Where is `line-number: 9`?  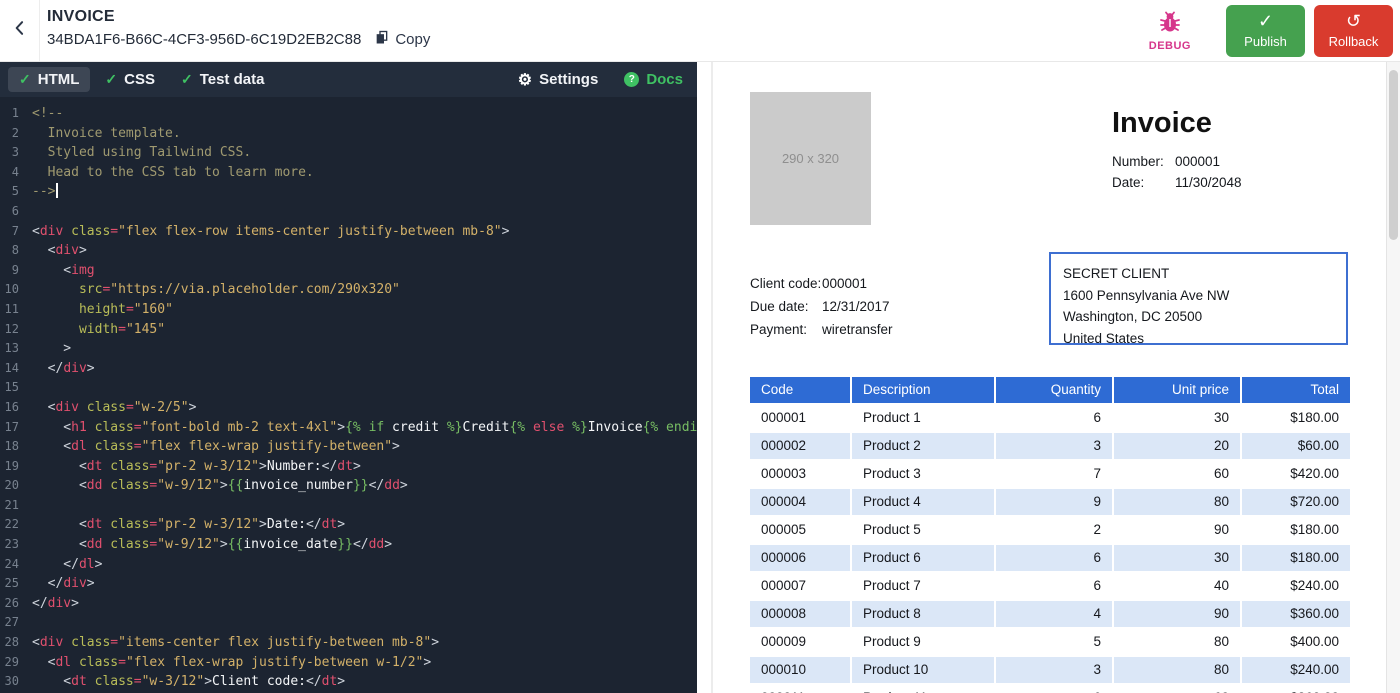
line-number: 9 is located at coordinates (15, 269).